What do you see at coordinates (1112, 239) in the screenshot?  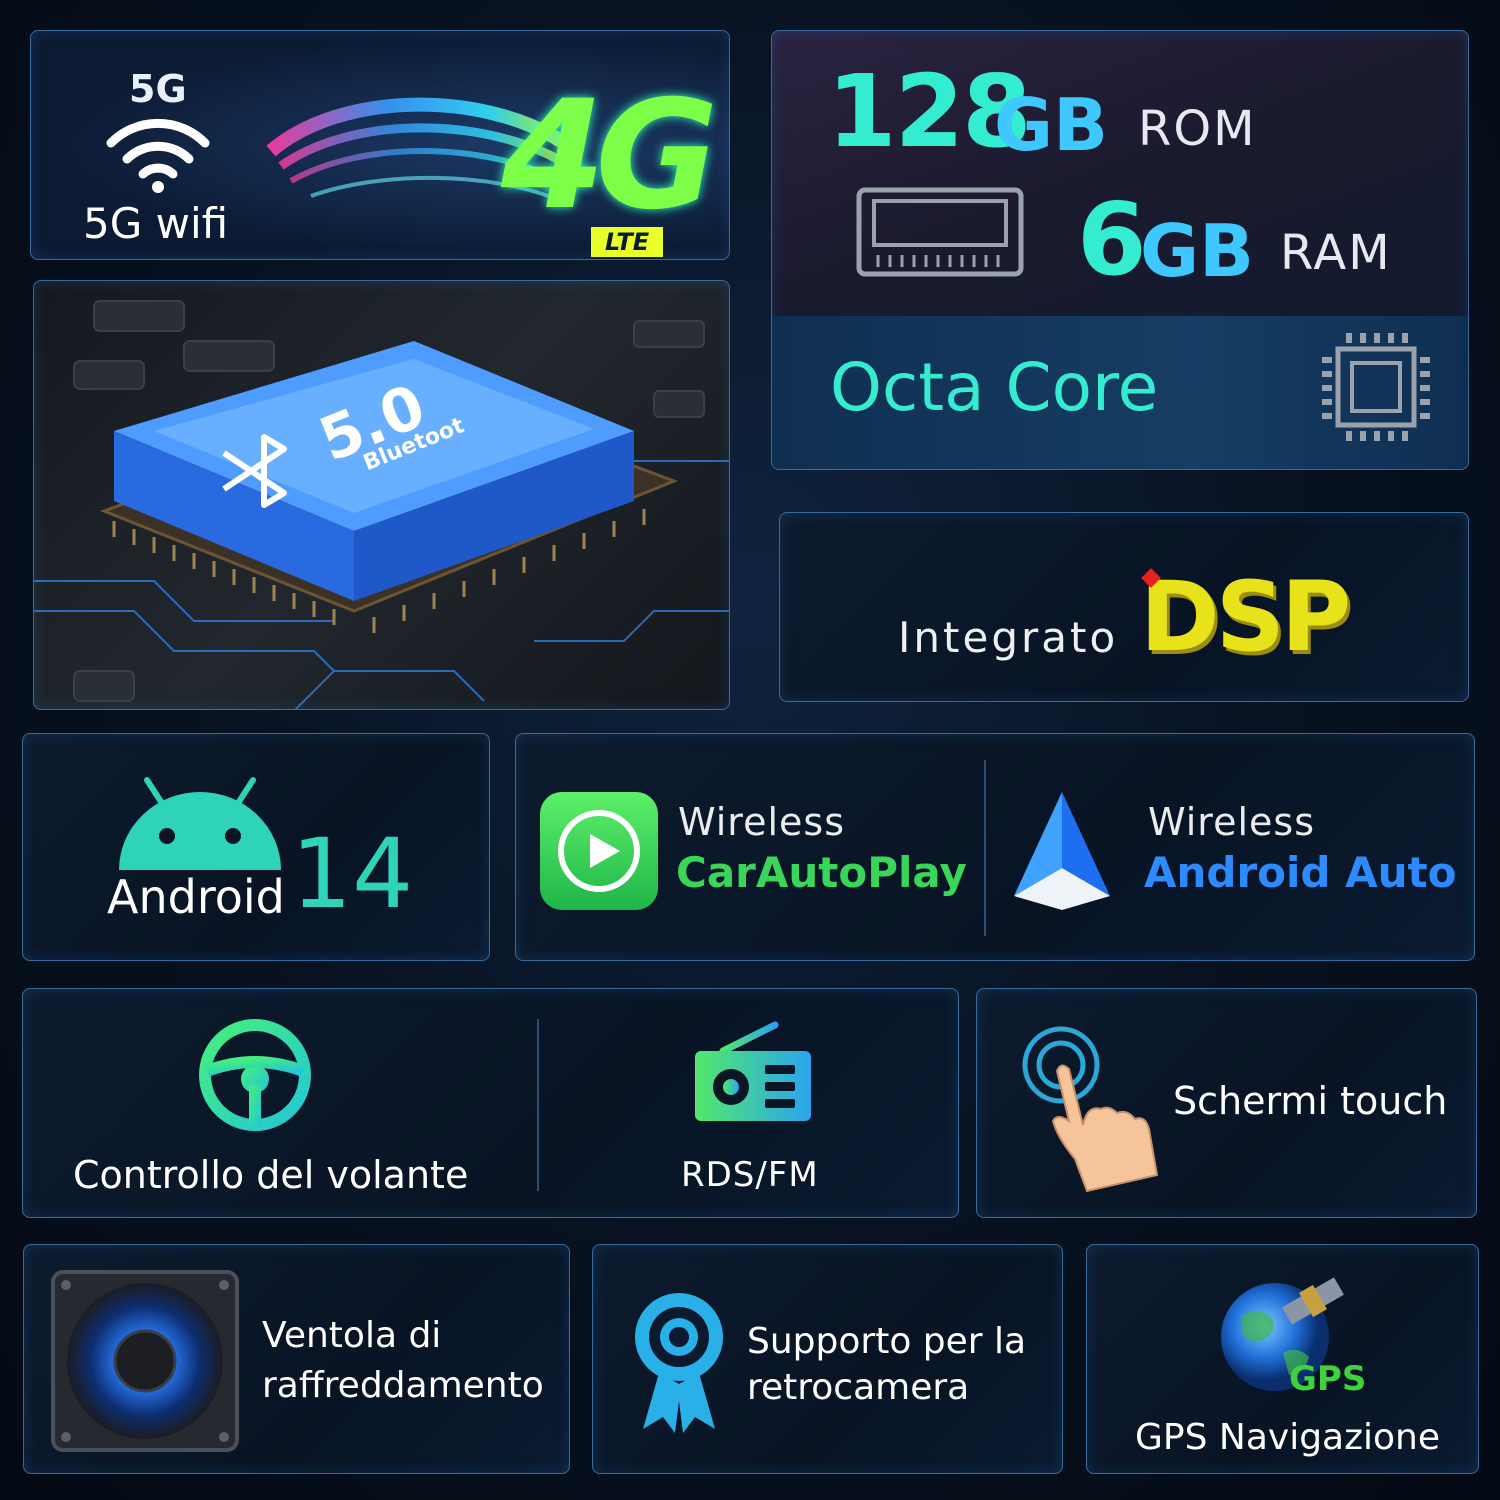 I see `ram-value: 6` at bounding box center [1112, 239].